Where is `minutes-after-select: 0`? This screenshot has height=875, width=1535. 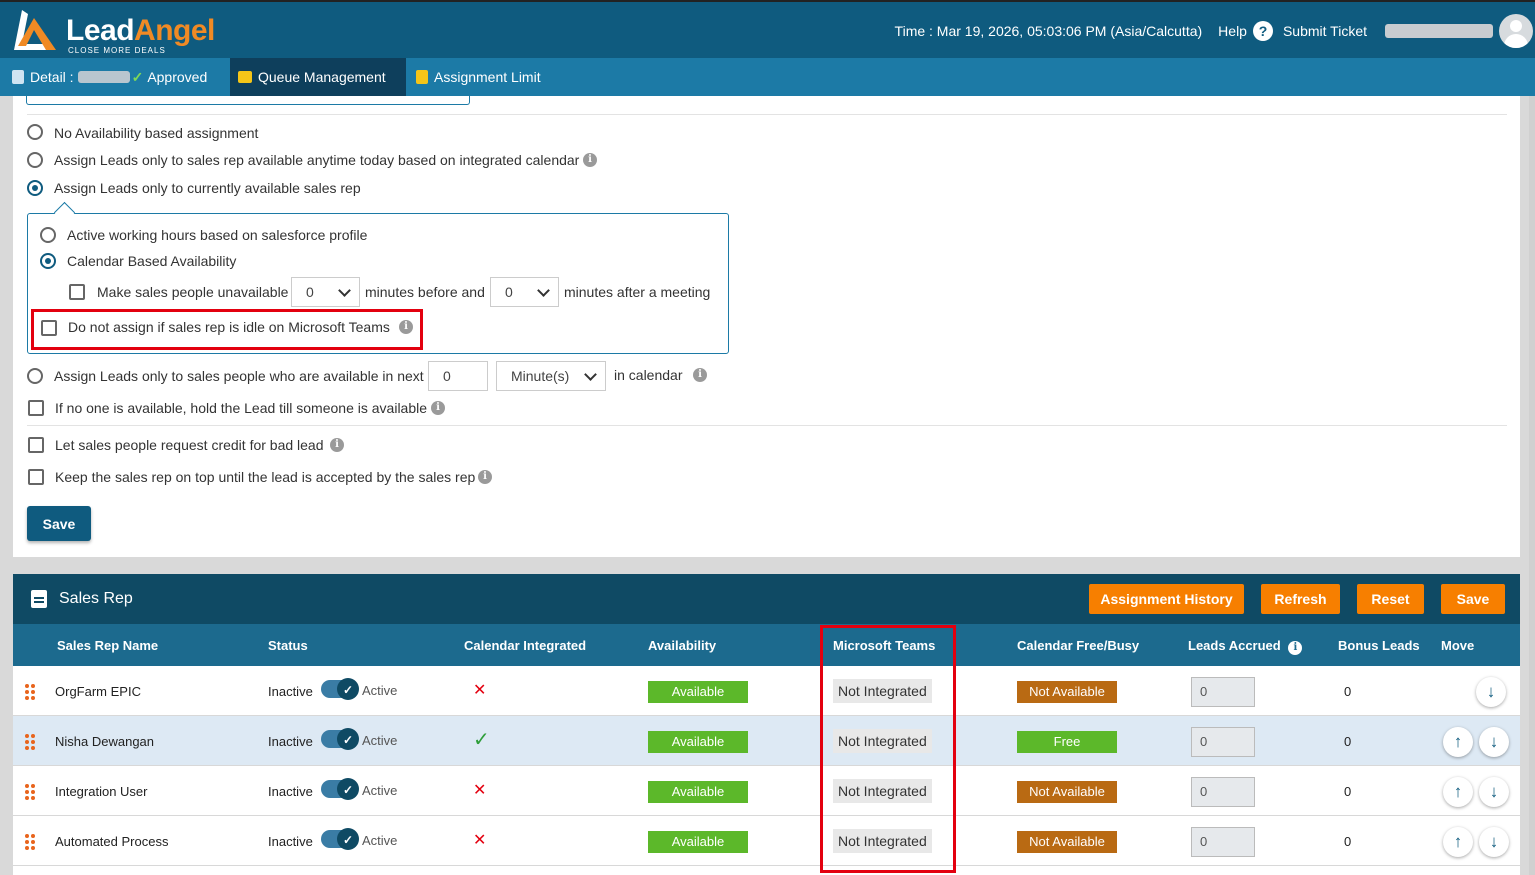
minutes-after-select: 0 is located at coordinates (524, 292).